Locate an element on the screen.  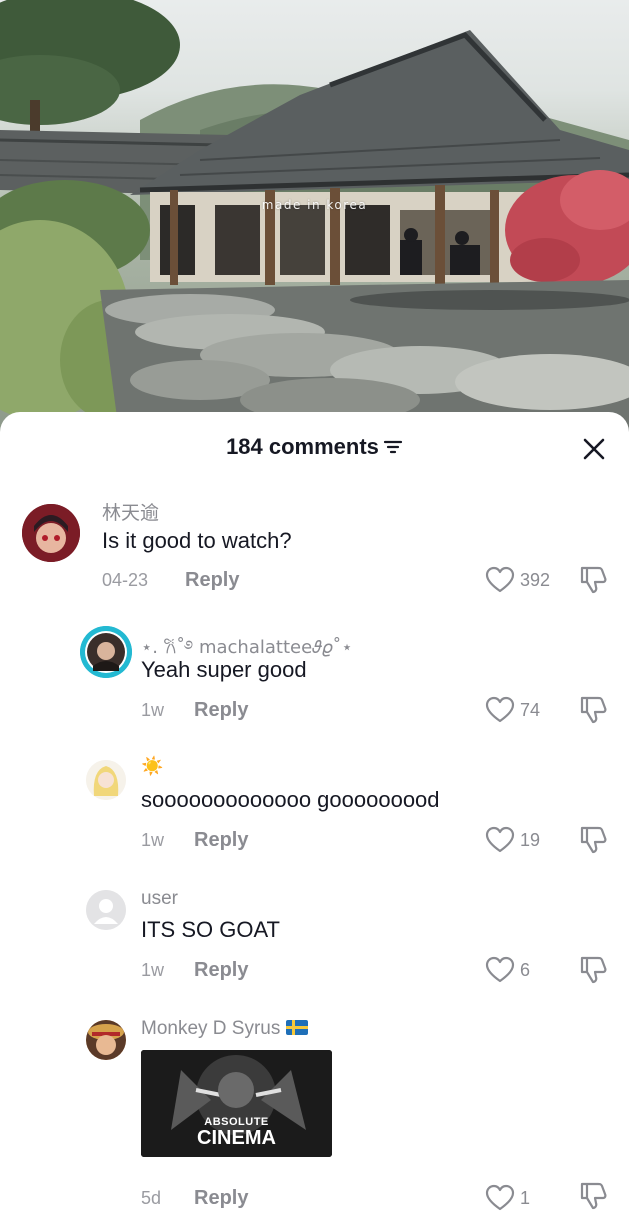
like-count: 74 is located at coordinates (530, 710).